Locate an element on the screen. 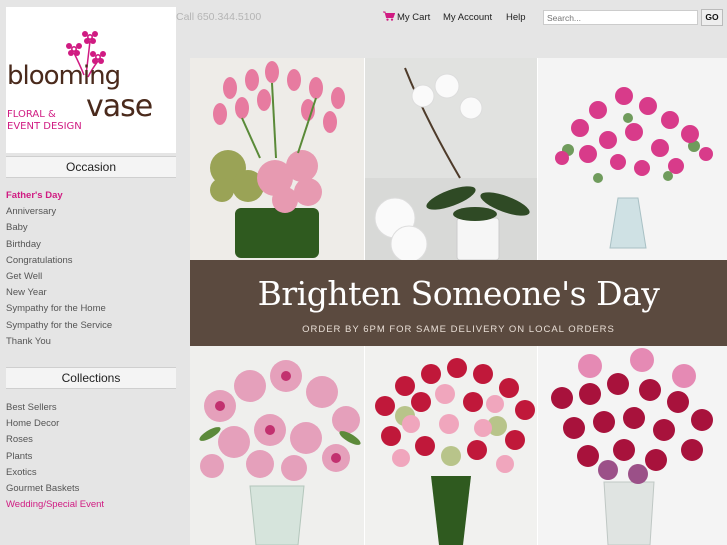 The image size is (727, 545). my-cart-link: My Cart is located at coordinates (413, 17).